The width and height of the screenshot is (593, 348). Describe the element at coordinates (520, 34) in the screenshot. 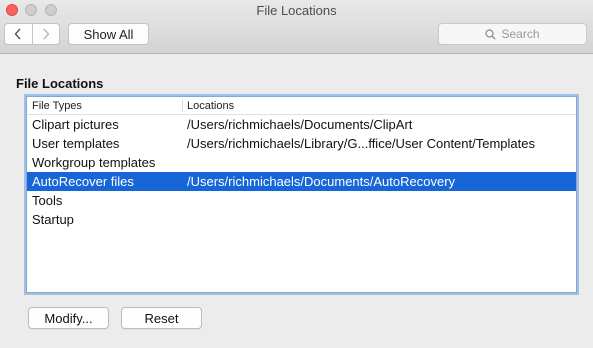

I see `search-placeholder: Search` at that location.